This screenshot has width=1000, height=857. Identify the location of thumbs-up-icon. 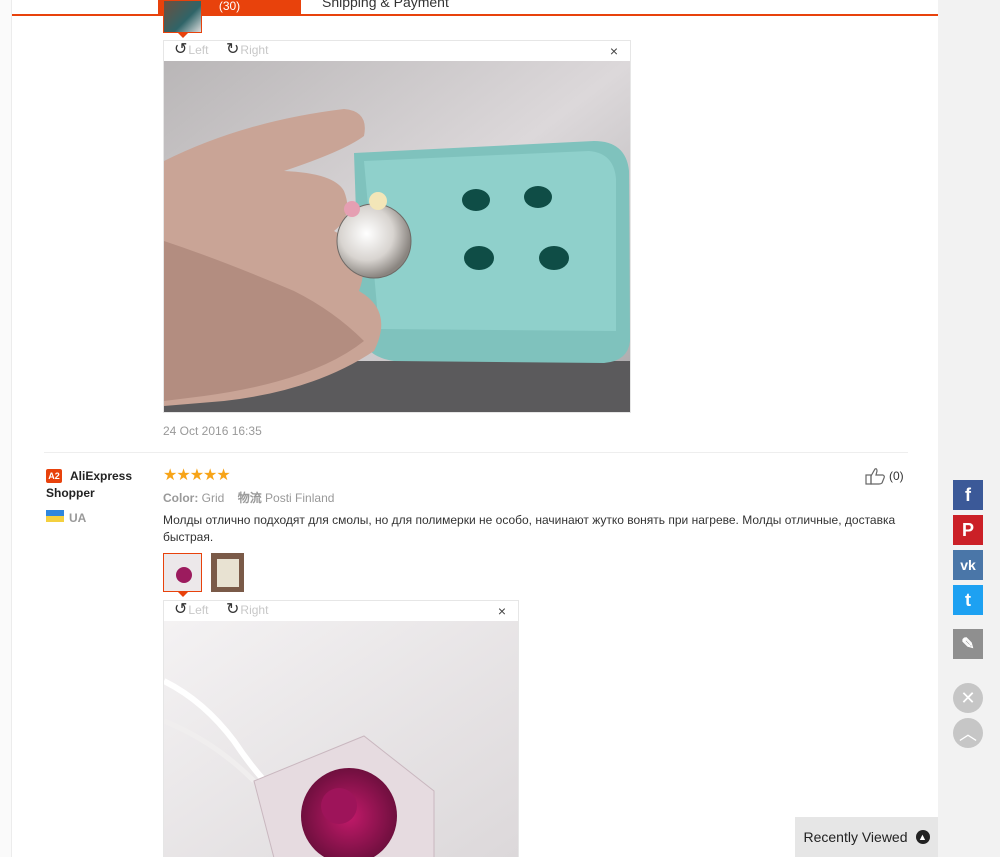
(875, 476).